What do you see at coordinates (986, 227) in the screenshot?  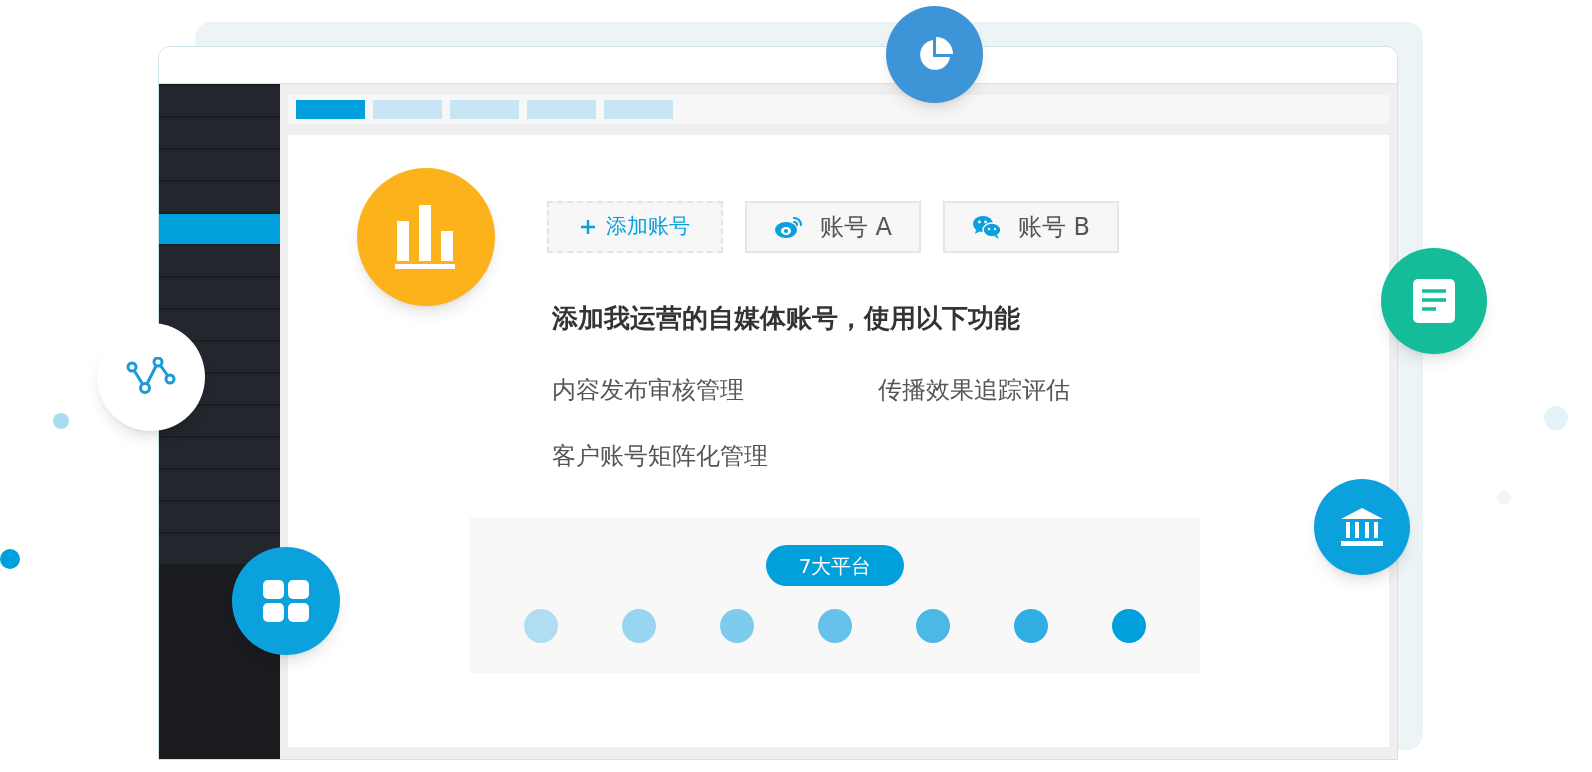 I see `chat-bubbles-icon` at bounding box center [986, 227].